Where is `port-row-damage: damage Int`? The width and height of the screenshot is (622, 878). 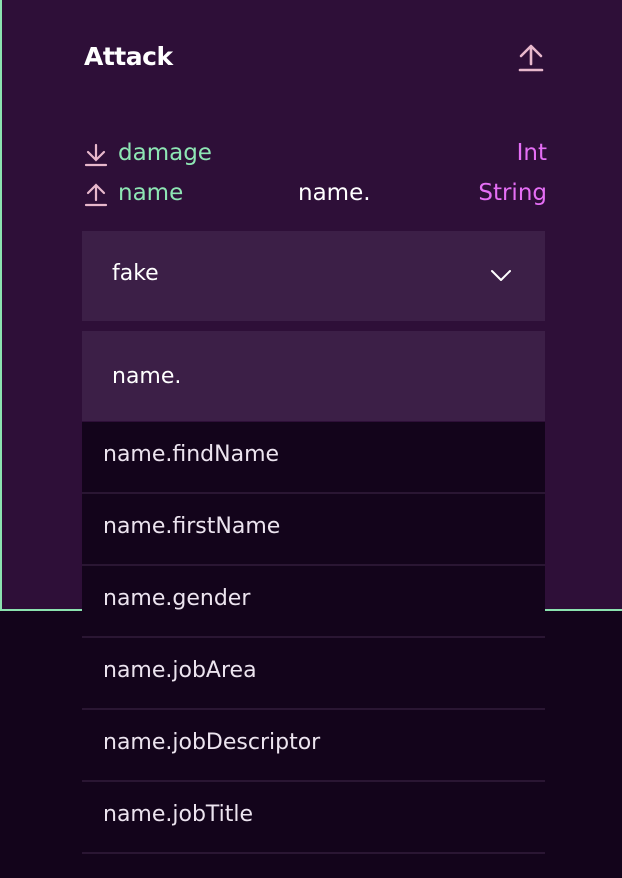 port-row-damage: damage Int is located at coordinates (315, 155).